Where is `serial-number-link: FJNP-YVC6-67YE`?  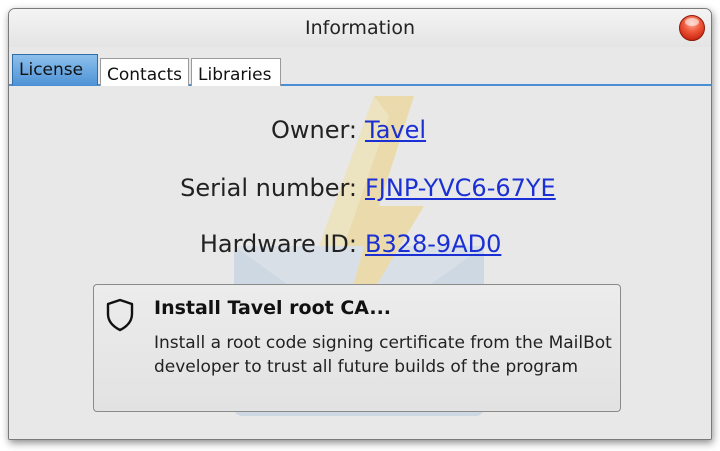
serial-number-link: FJNP-YVC6-67YE is located at coordinates (460, 188).